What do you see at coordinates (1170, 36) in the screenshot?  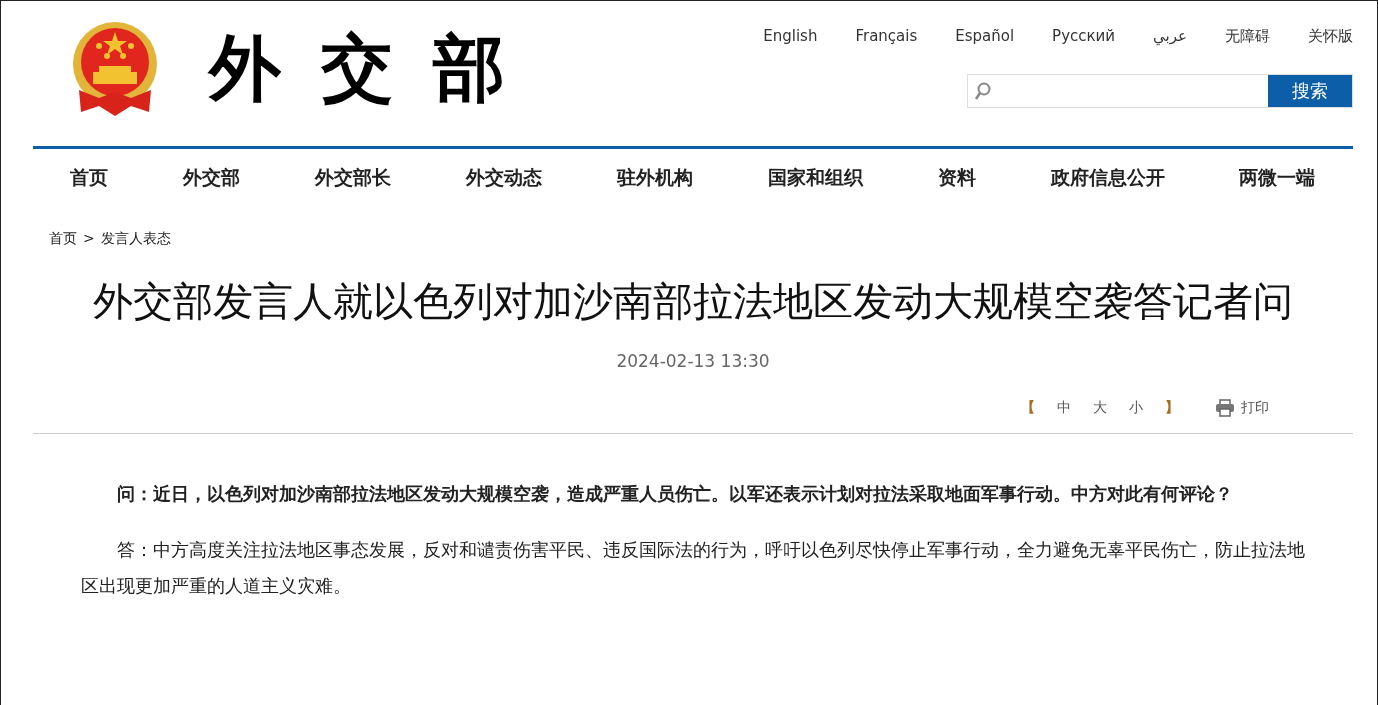 I see `language-link: عربي` at bounding box center [1170, 36].